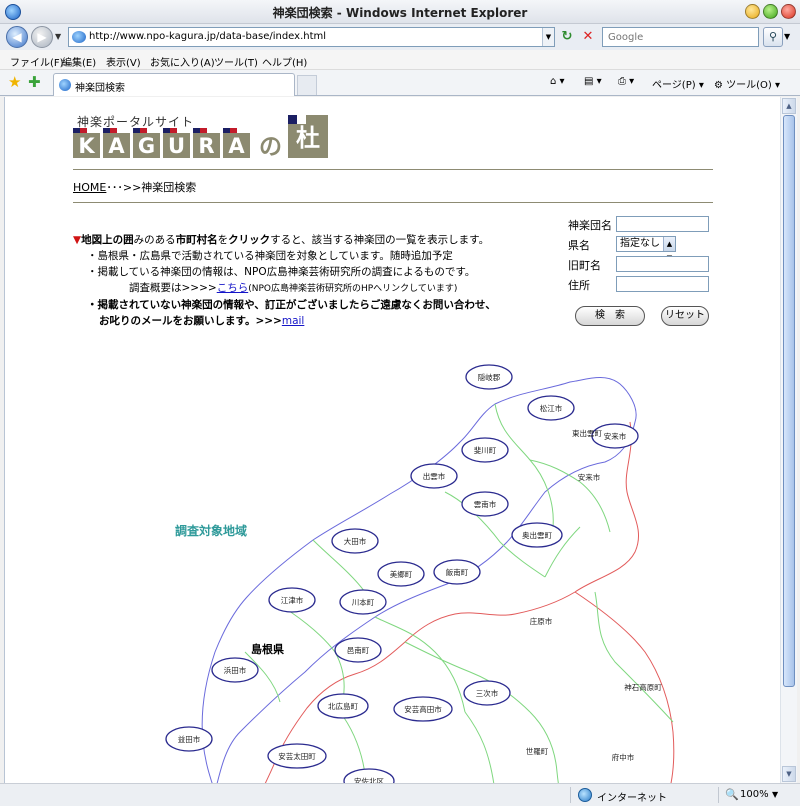  What do you see at coordinates (773, 37) in the screenshot?
I see `search-icon: ⚲` at bounding box center [773, 37].